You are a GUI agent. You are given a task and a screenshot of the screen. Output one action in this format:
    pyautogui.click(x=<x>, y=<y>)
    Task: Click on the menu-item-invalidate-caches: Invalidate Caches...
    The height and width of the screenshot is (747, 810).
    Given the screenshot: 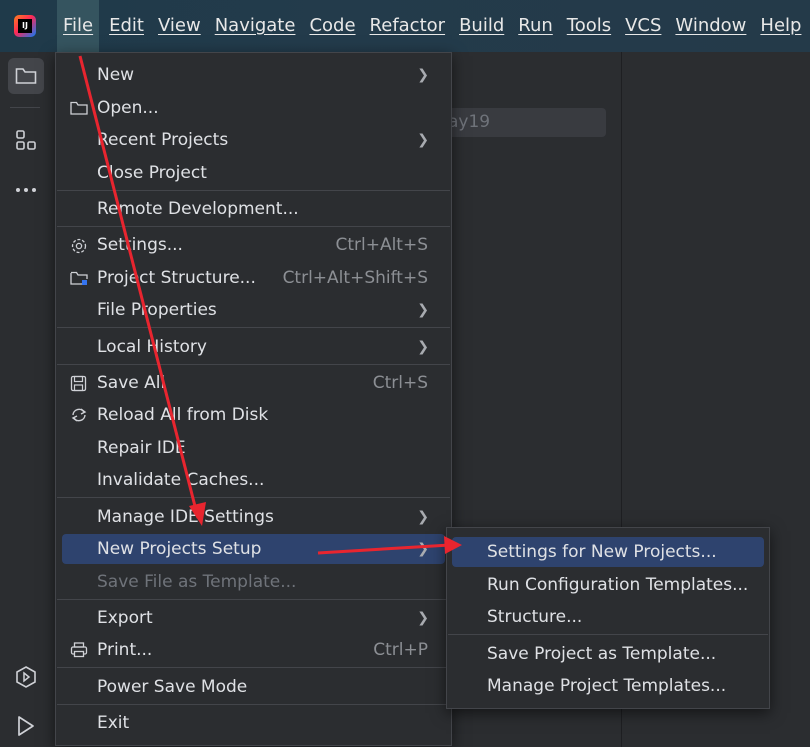 What is the action you would take?
    pyautogui.click(x=253, y=480)
    